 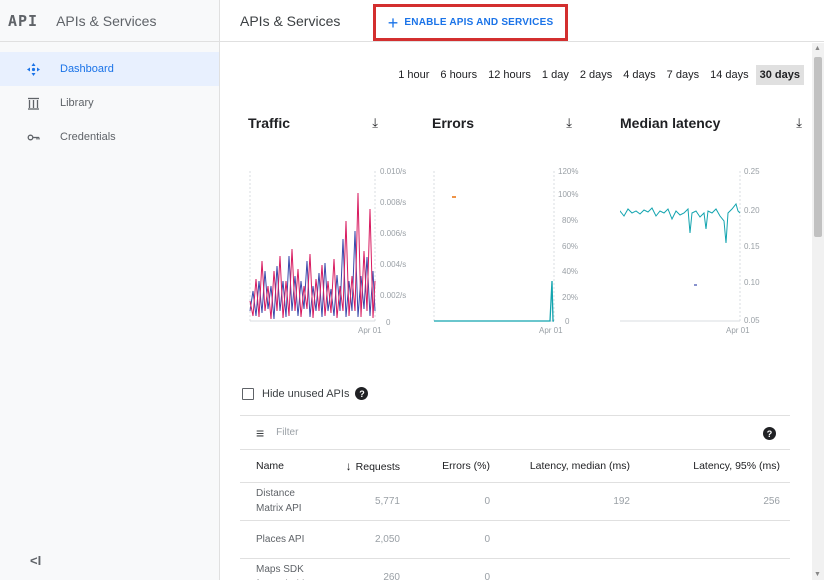 What do you see at coordinates (413, 75) in the screenshot?
I see `time-range-1-hour: 1 hour` at bounding box center [413, 75].